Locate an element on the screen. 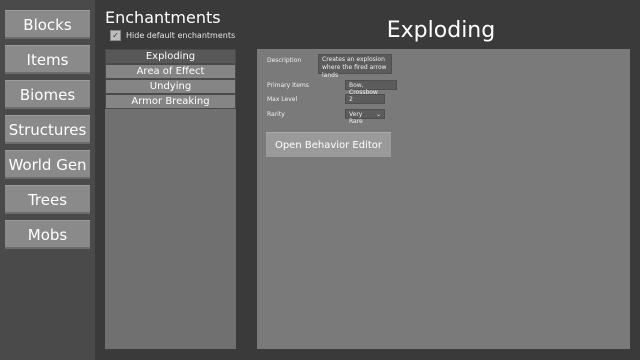  rarity-dropdown: Very Rare ⌄ is located at coordinates (365, 117).